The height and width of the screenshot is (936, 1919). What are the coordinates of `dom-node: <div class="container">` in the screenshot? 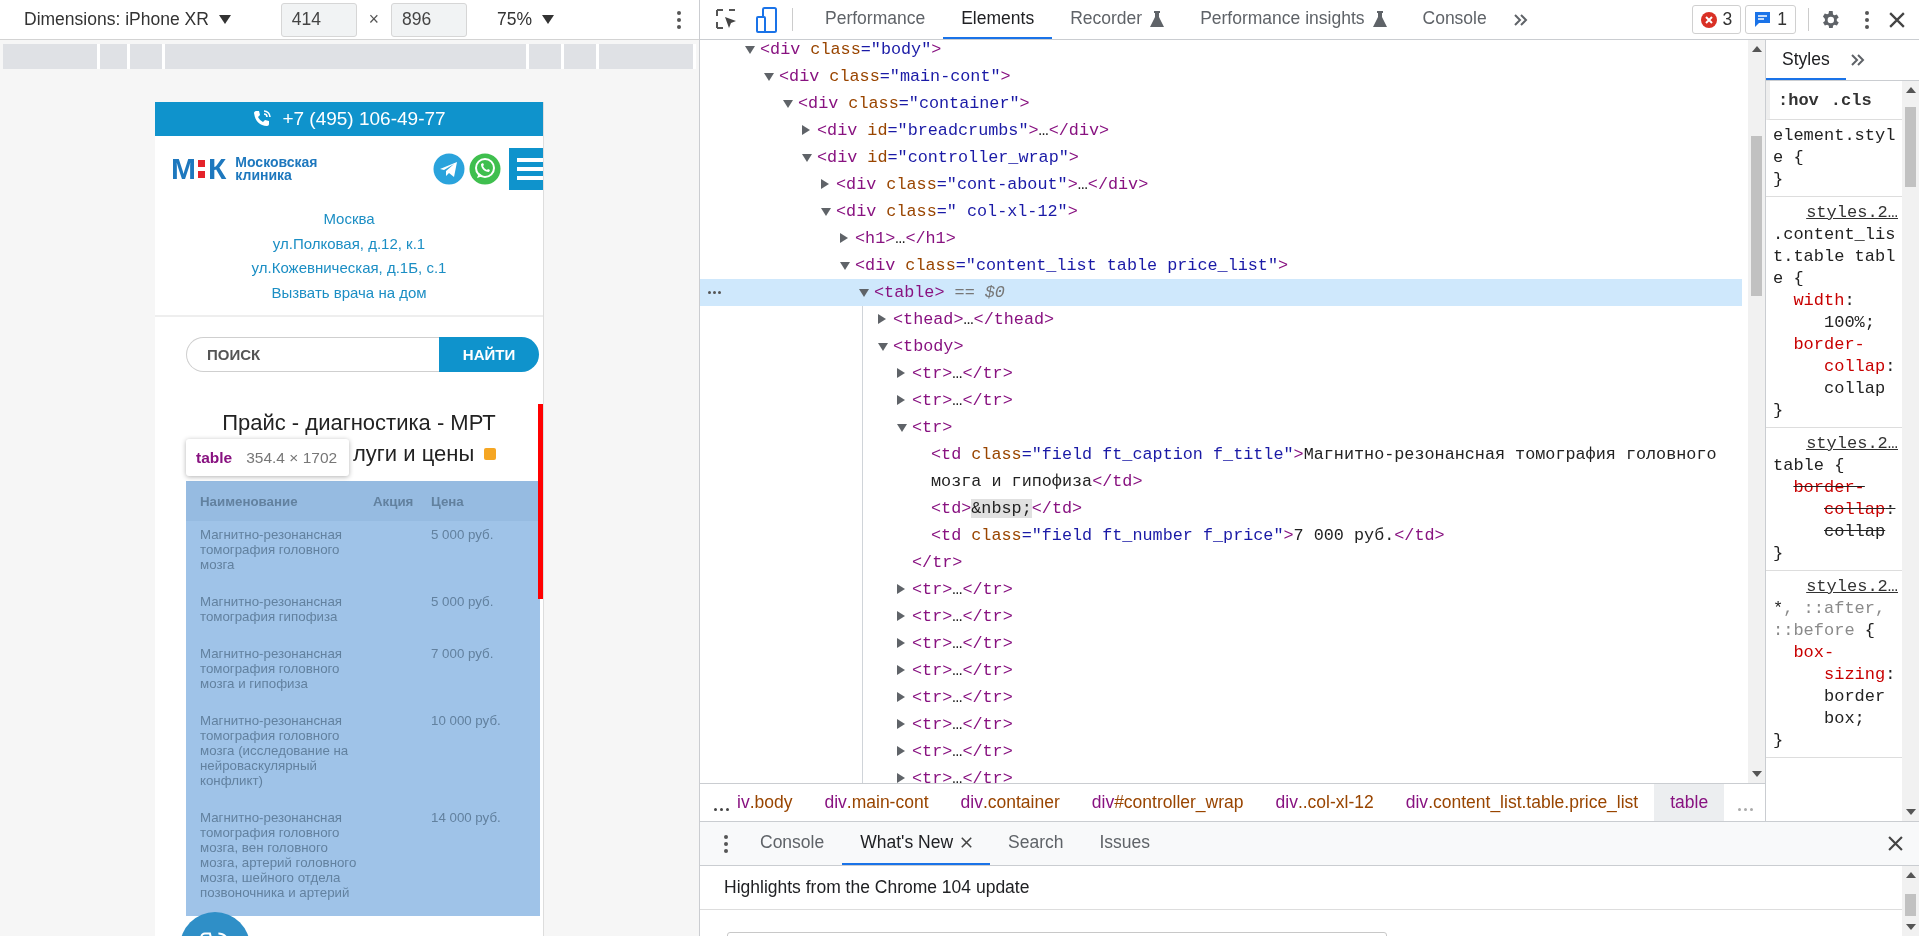 It's located at (1221, 103).